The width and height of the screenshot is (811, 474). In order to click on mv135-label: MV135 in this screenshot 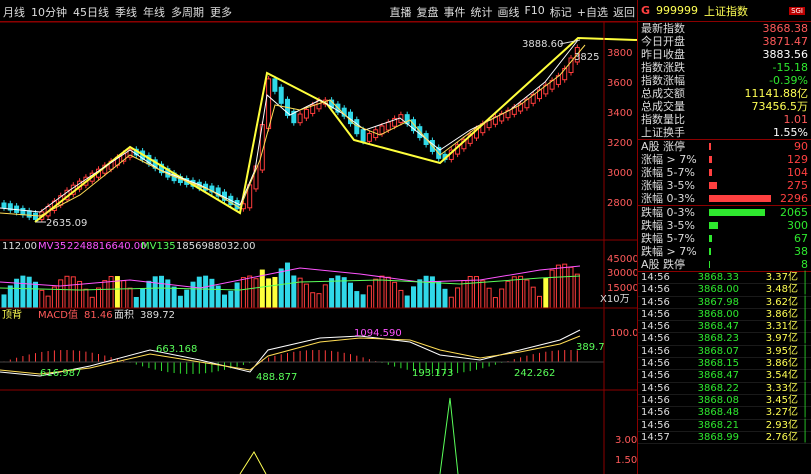, I will do `click(158, 246)`.